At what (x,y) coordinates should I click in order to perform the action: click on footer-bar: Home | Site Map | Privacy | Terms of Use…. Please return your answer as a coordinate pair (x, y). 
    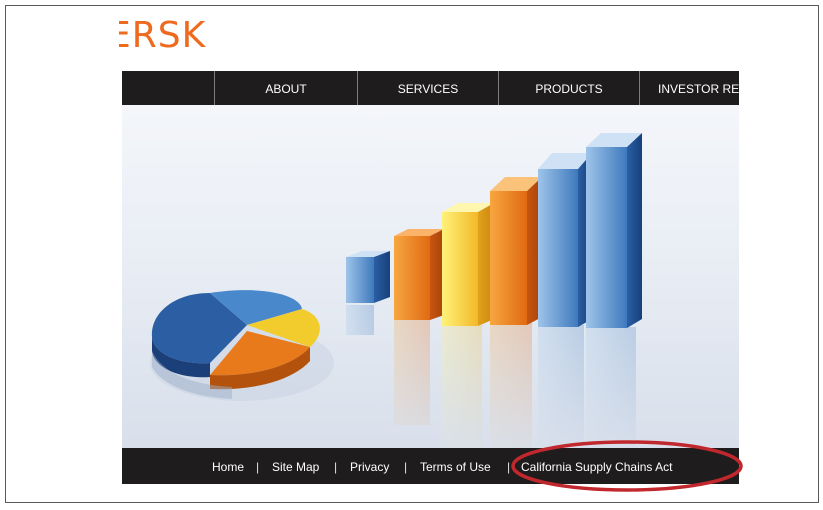
    Looking at the image, I should click on (430, 466).